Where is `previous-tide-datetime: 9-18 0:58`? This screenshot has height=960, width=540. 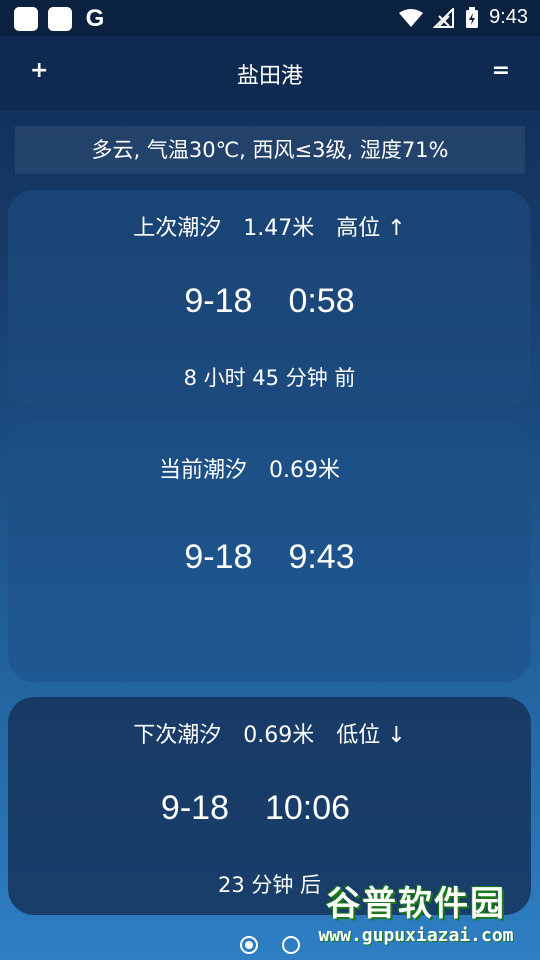 previous-tide-datetime: 9-18 0:58 is located at coordinates (269, 301).